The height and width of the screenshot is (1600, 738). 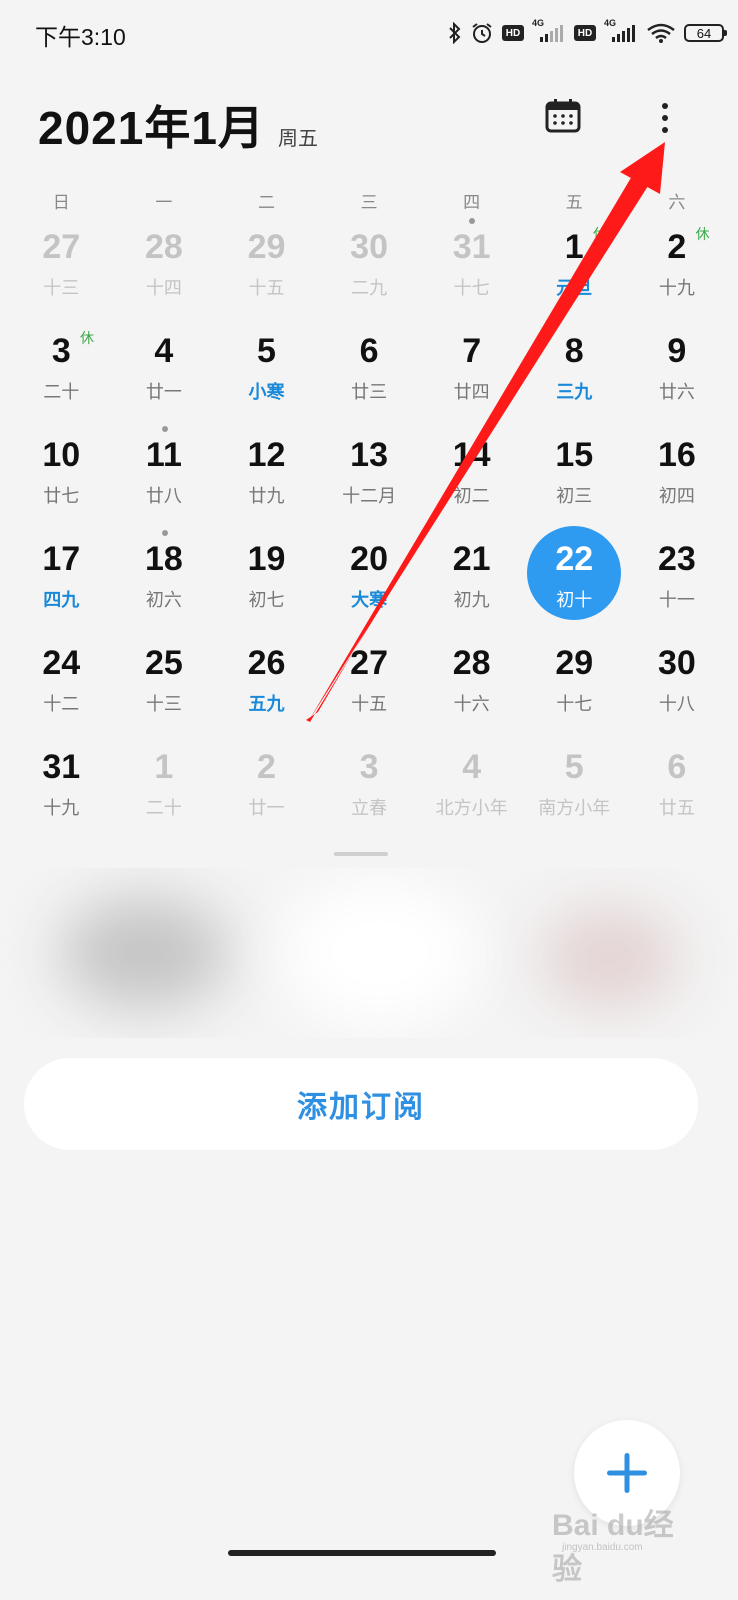 What do you see at coordinates (164, 583) in the screenshot?
I see `day-cell: 18 初六` at bounding box center [164, 583].